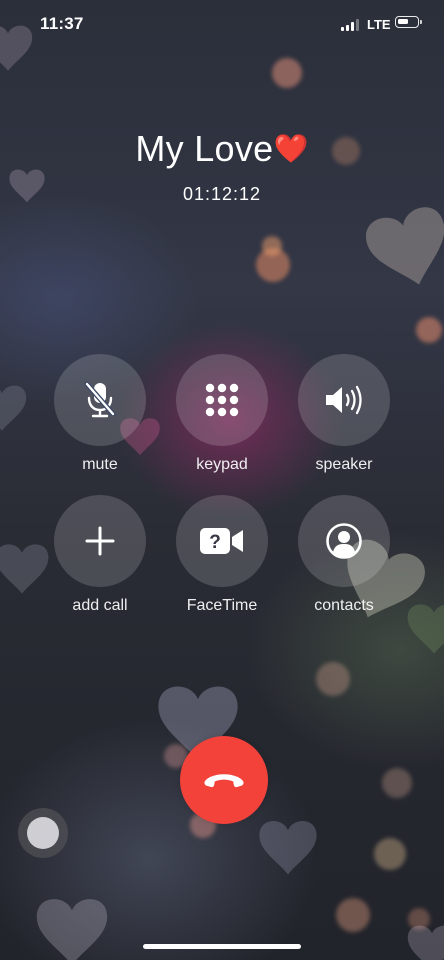  I want to click on add-call-button-circle, so click(100, 541).